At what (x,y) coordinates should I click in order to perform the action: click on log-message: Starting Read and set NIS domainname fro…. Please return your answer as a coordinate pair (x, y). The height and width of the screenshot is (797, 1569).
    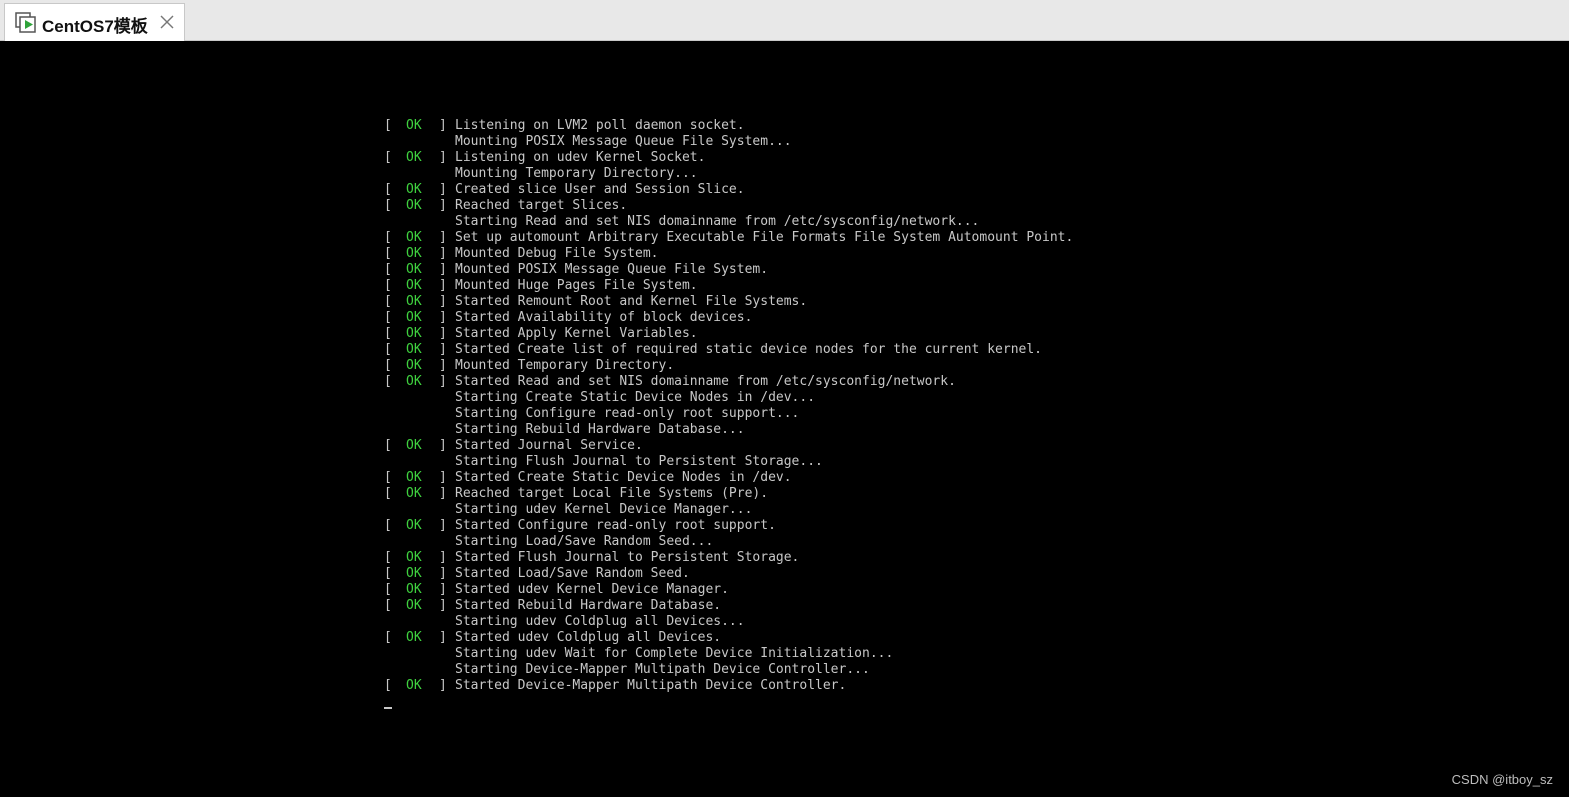
    Looking at the image, I should click on (717, 221).